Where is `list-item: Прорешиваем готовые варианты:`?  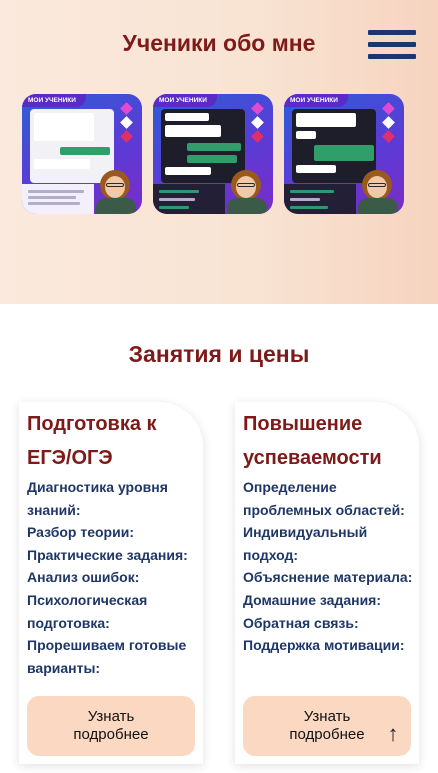 list-item: Прорешиваем готовые варианты: is located at coordinates (107, 656).